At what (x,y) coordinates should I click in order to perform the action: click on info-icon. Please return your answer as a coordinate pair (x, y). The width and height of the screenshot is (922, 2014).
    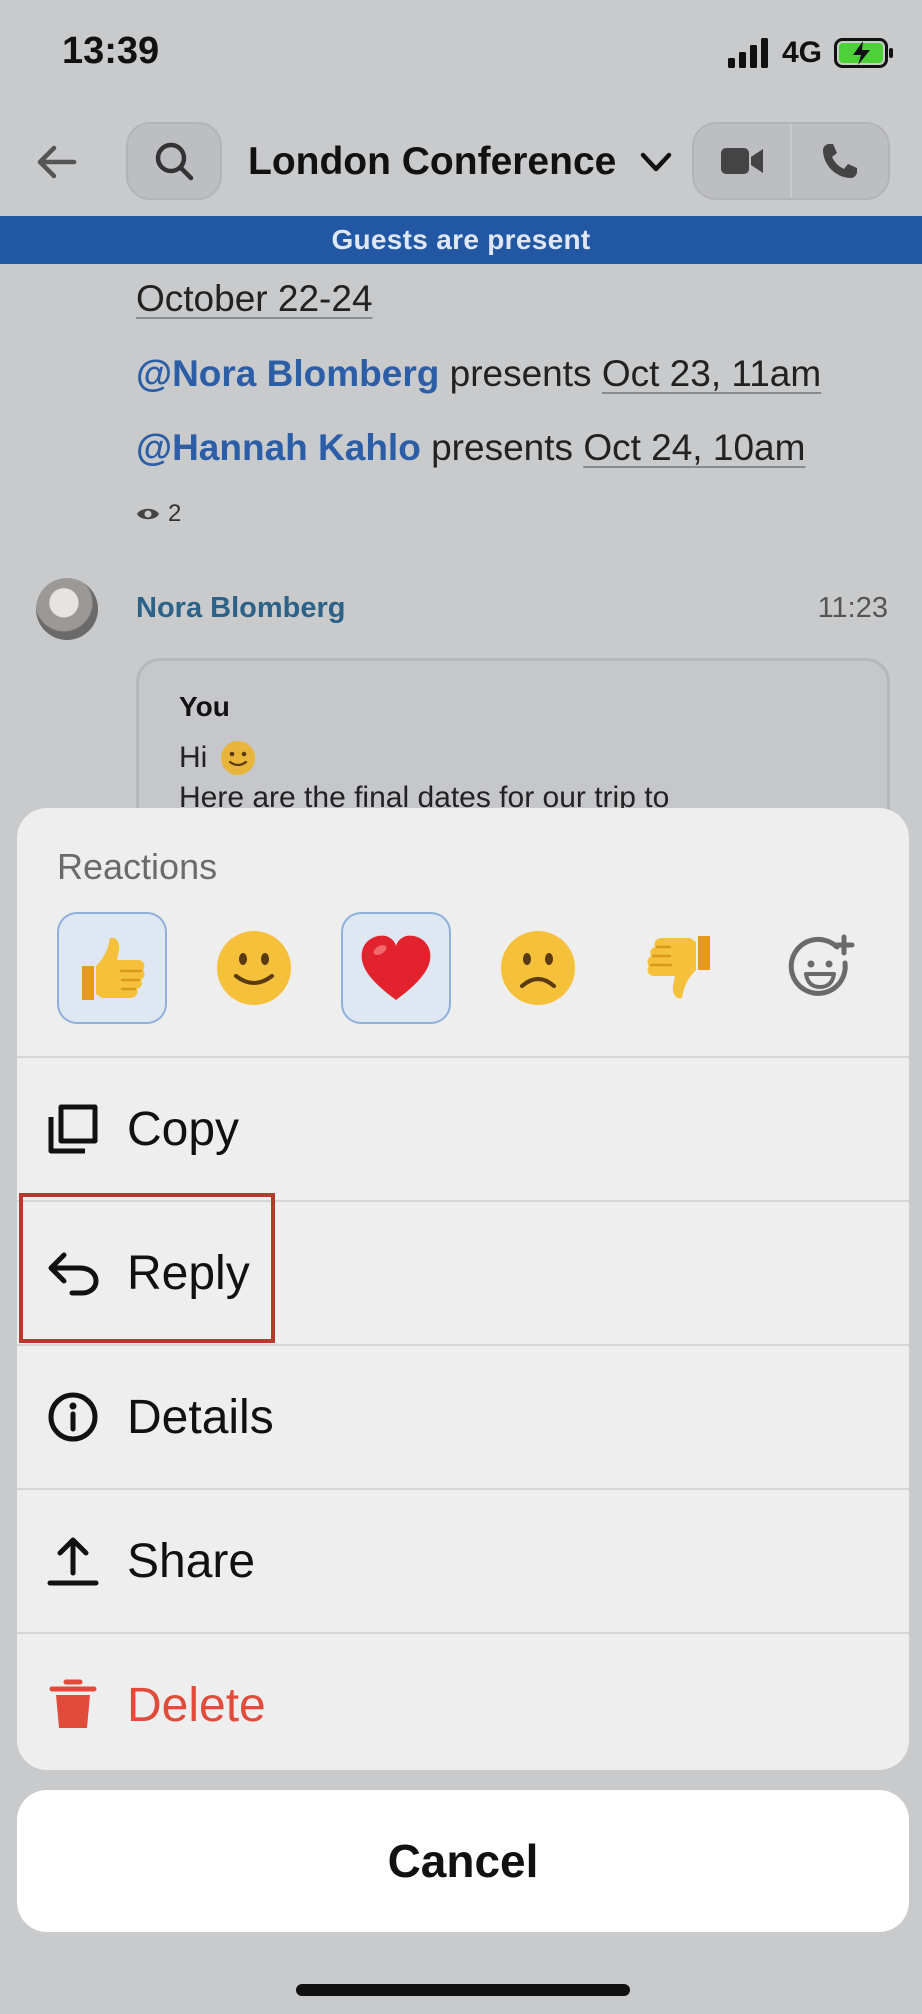
    Looking at the image, I should click on (73, 1417).